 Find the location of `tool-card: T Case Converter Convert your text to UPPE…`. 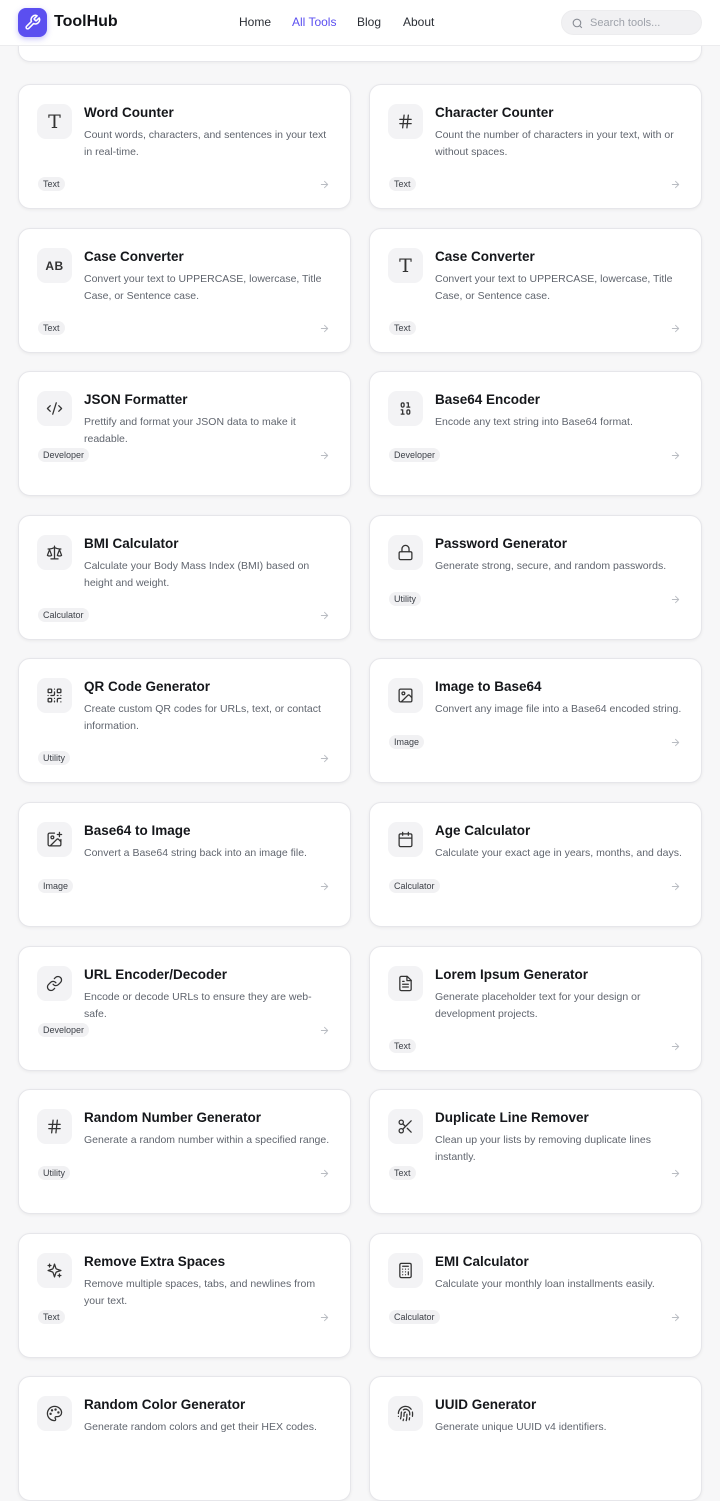

tool-card: T Case Converter Convert your text to UPPE… is located at coordinates (535, 290).